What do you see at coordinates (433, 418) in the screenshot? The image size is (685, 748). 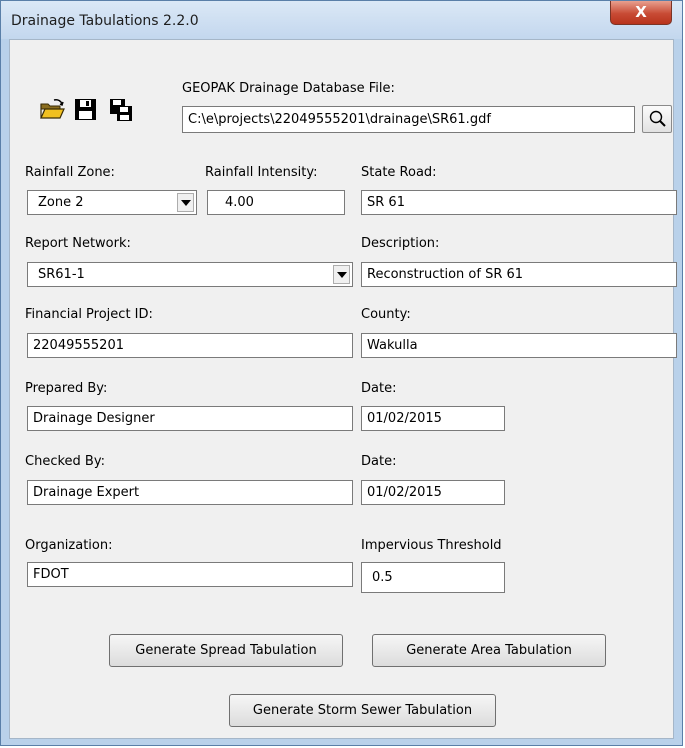 I see `prepared-date-field: 01/02/2015` at bounding box center [433, 418].